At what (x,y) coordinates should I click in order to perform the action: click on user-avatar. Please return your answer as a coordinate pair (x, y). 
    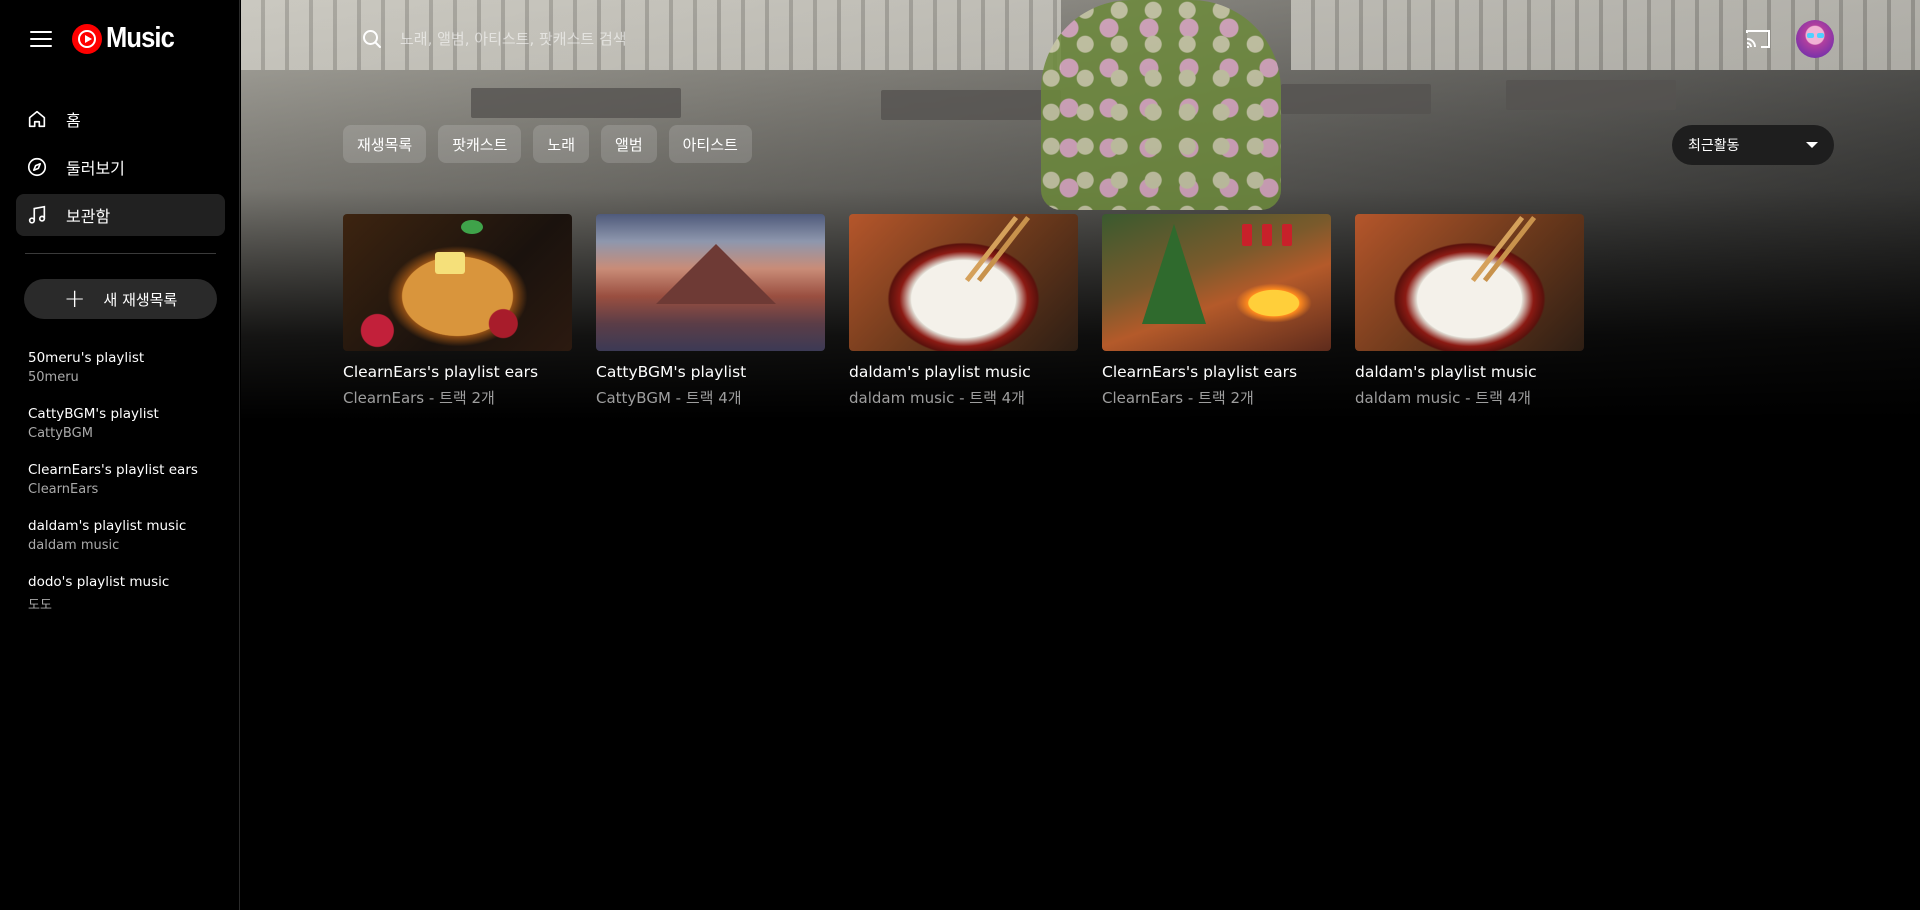
    Looking at the image, I should click on (1815, 39).